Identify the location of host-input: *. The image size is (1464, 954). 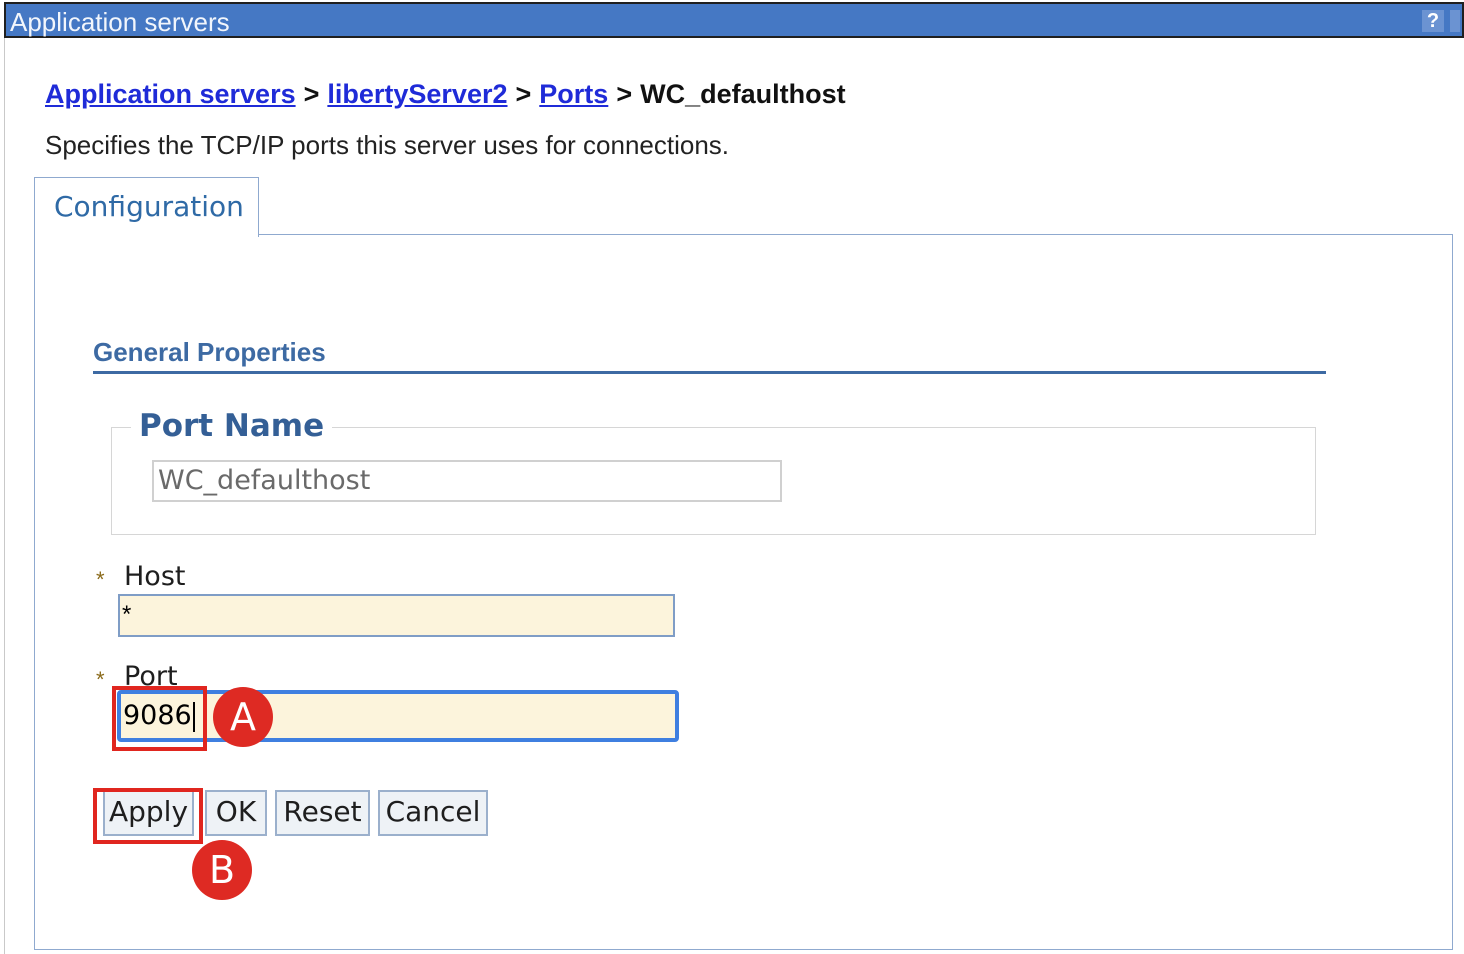
(396, 615).